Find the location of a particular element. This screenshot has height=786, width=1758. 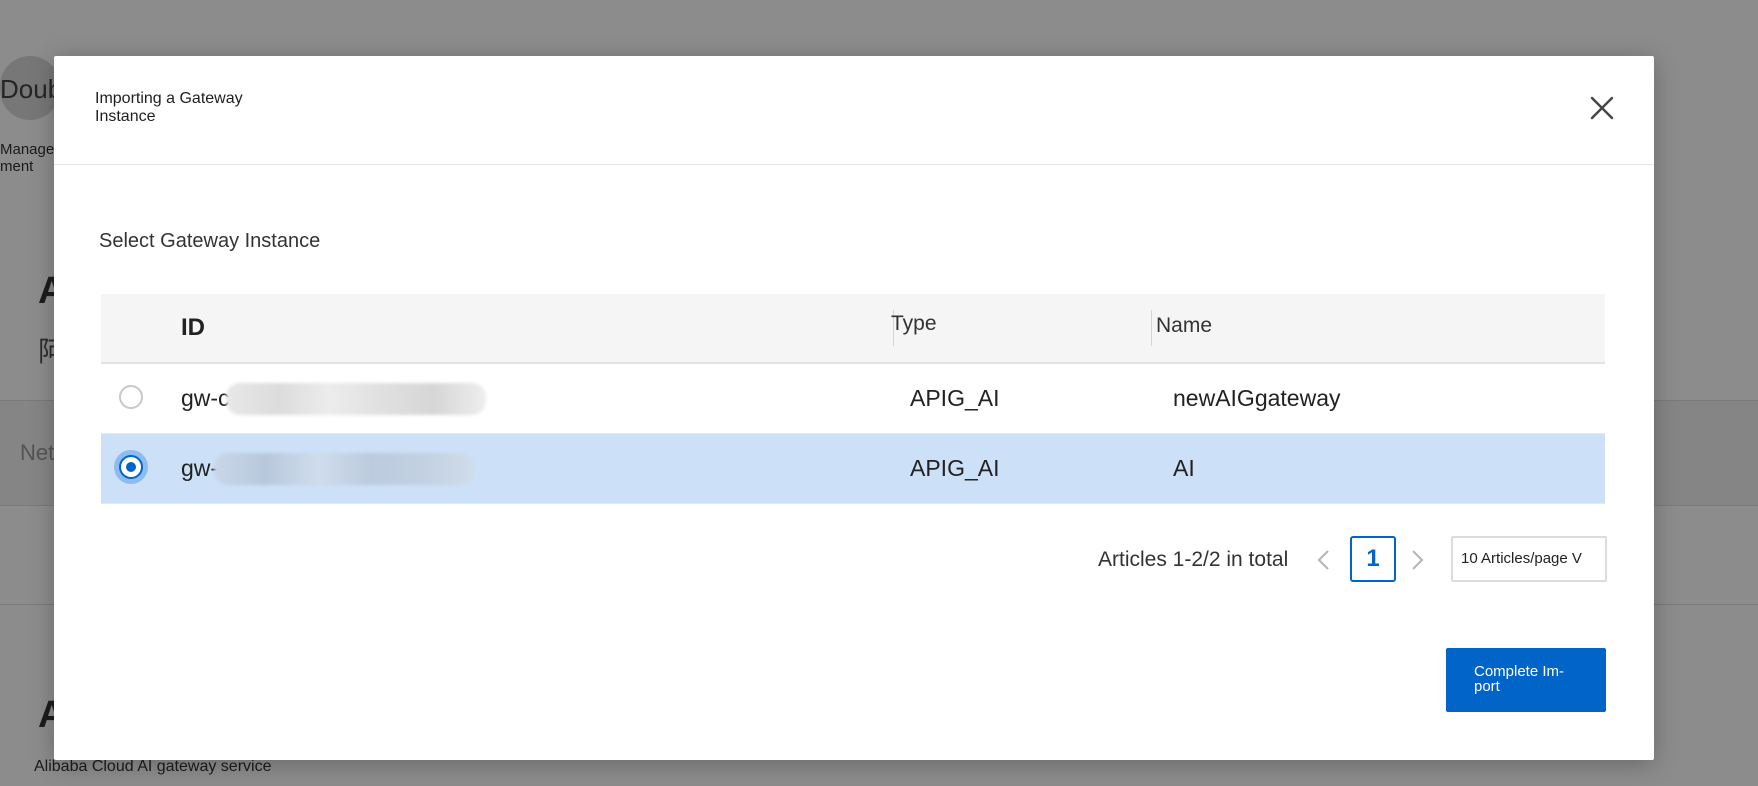

table-header: ID Type Name is located at coordinates (853, 329).